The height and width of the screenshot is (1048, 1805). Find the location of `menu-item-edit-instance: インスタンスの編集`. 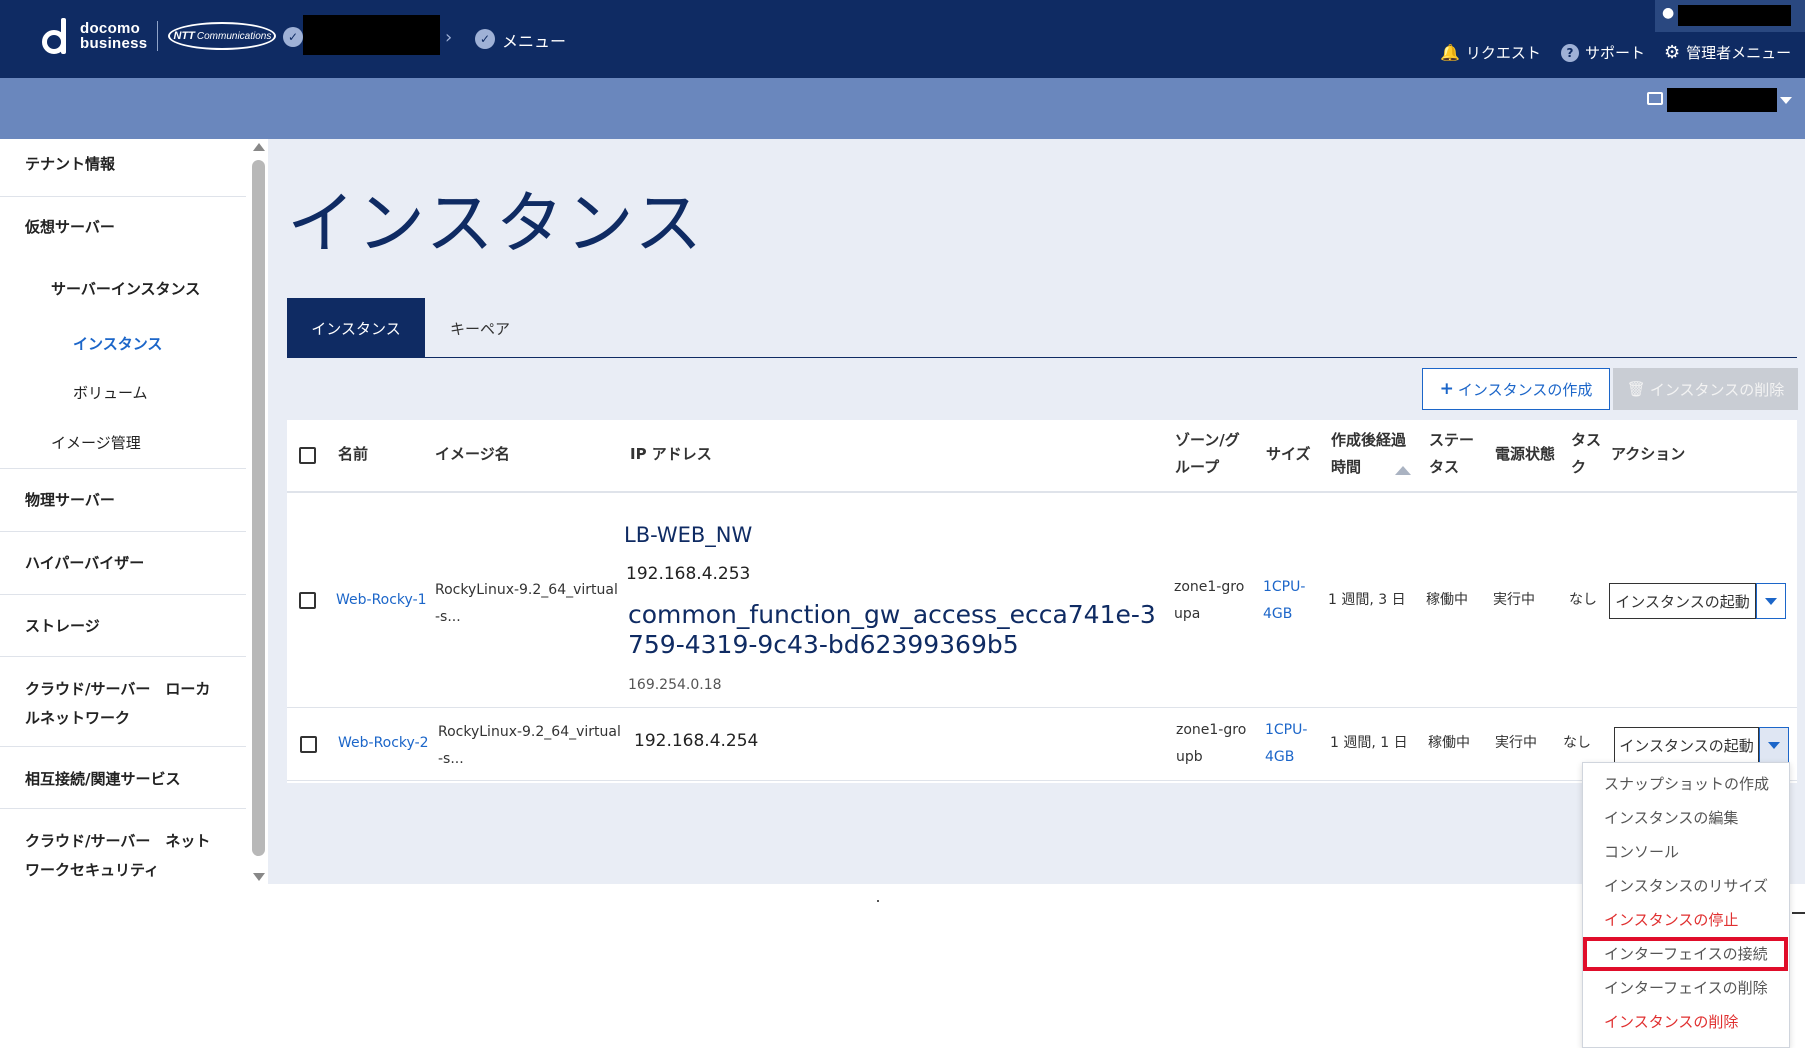

menu-item-edit-instance: インスタンスの編集 is located at coordinates (1671, 817).